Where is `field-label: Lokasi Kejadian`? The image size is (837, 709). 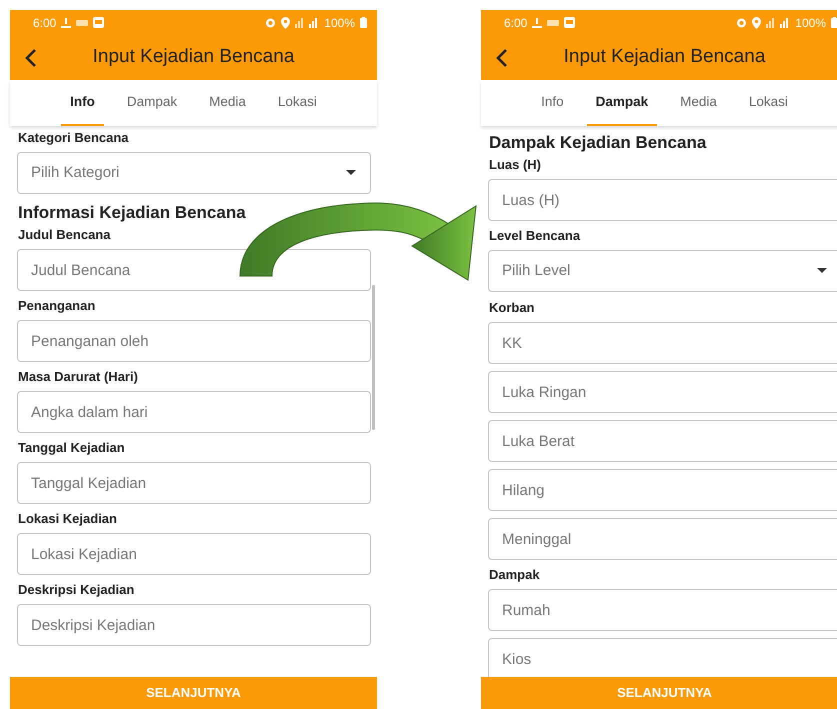 field-label: Lokasi Kejadian is located at coordinates (68, 519).